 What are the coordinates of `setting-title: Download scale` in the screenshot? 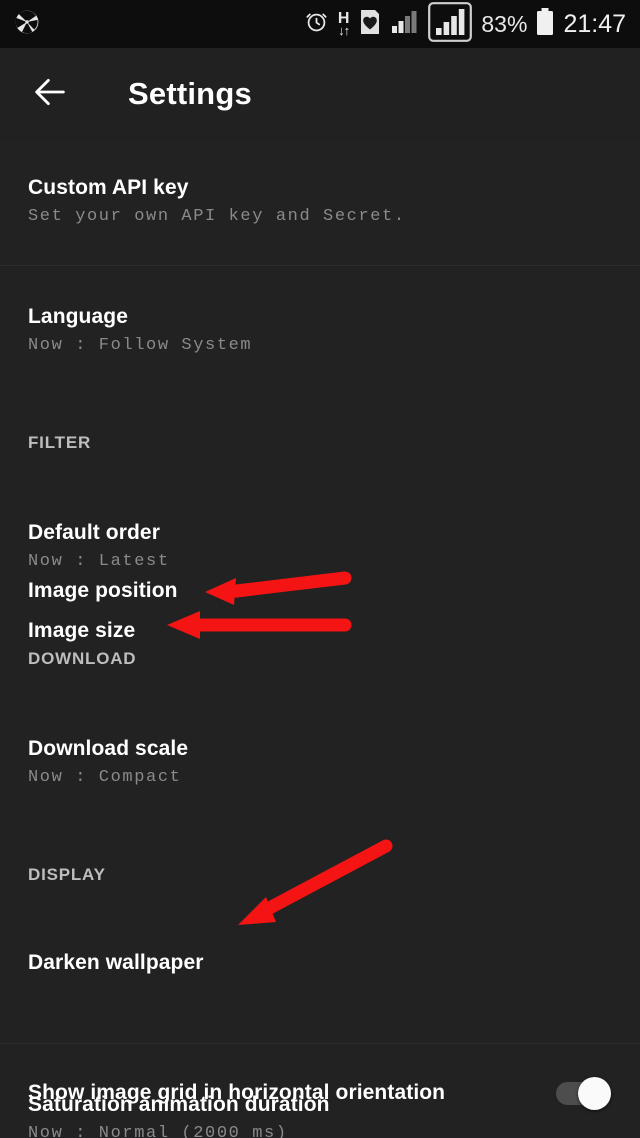 It's located at (108, 748).